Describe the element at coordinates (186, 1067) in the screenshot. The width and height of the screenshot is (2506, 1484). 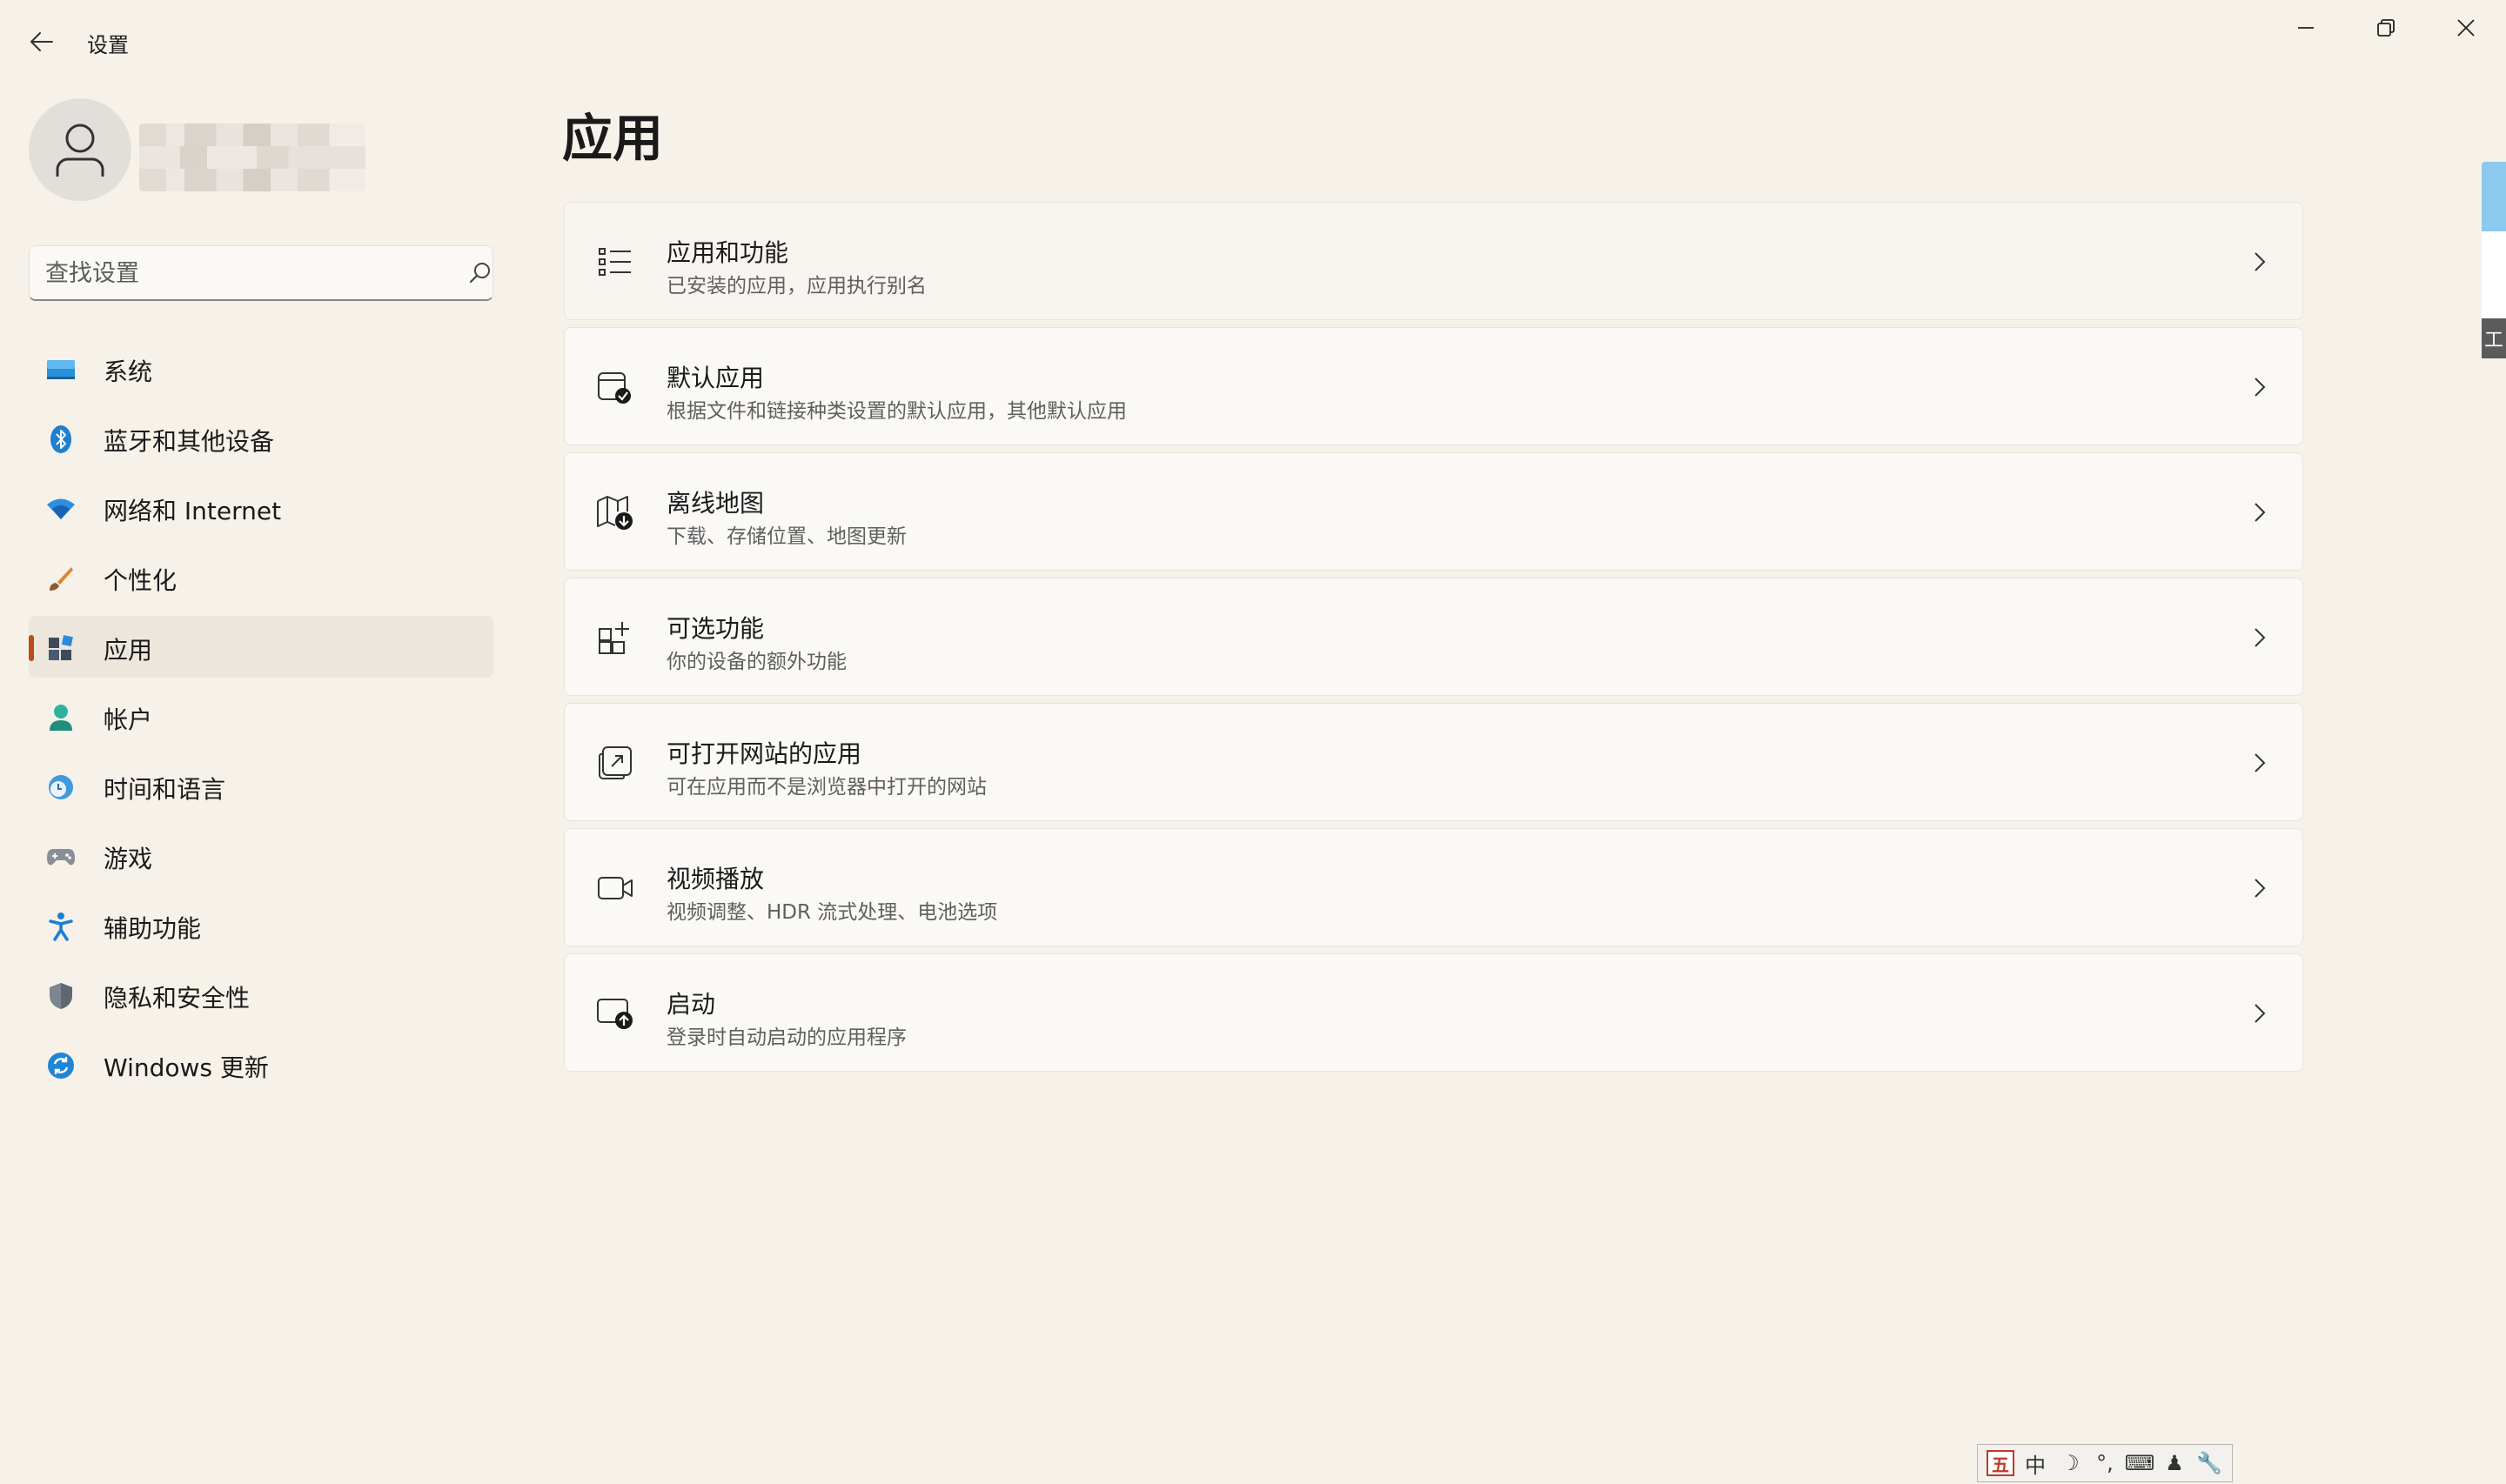
I see `sidebar-item-label: Windows 更新` at that location.